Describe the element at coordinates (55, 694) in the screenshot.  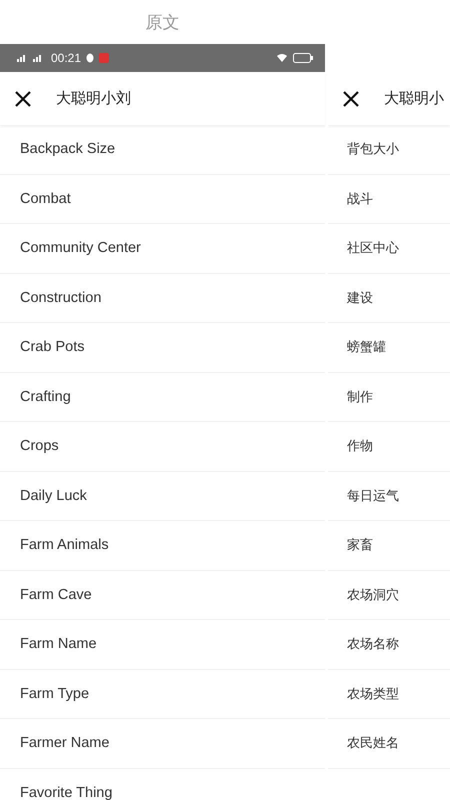
I see `list-item: Farm Type` at that location.